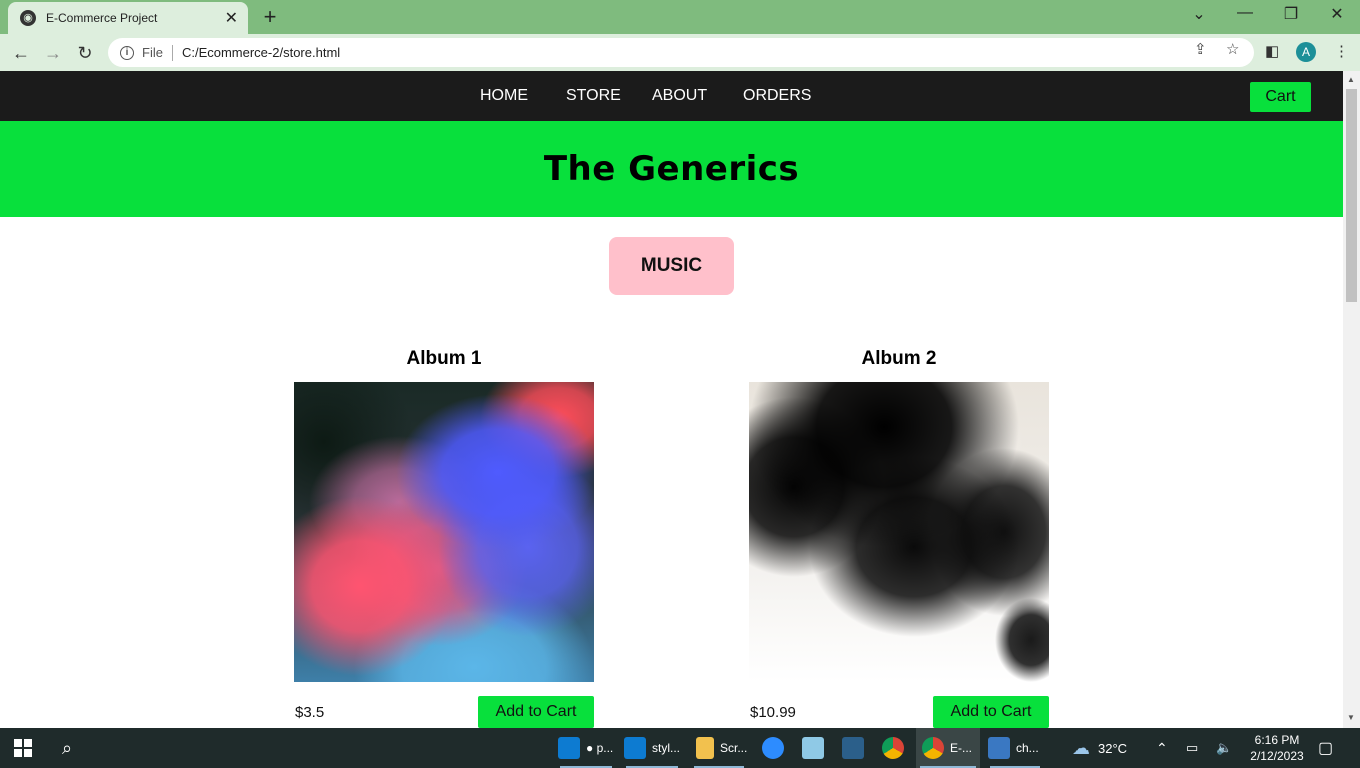 This screenshot has width=1360, height=768. I want to click on address-bar: i File C:/Ecommerce-2/store.html, so click(681, 52).